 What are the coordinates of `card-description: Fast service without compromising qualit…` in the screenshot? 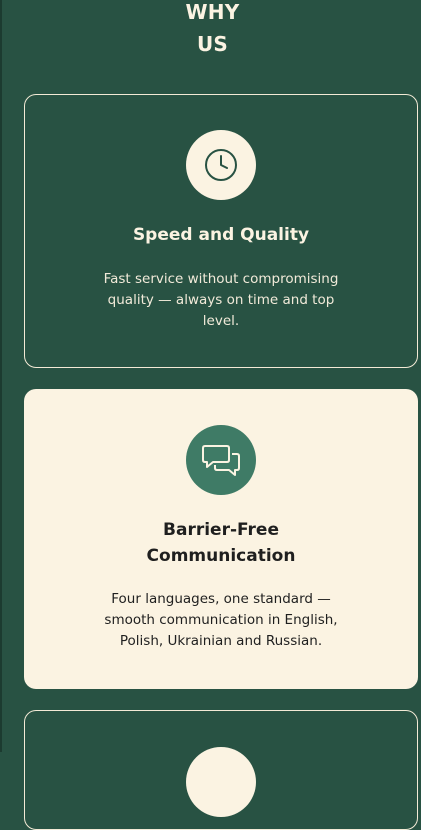 It's located at (221, 300).